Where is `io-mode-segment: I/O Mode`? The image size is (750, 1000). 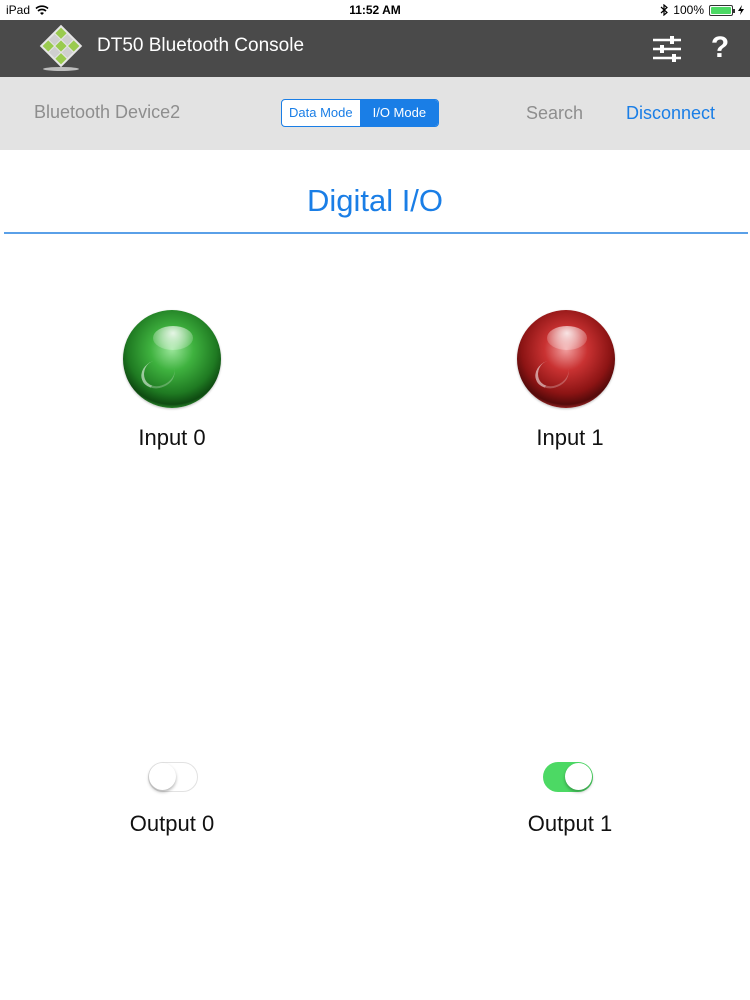
io-mode-segment: I/O Mode is located at coordinates (399, 113).